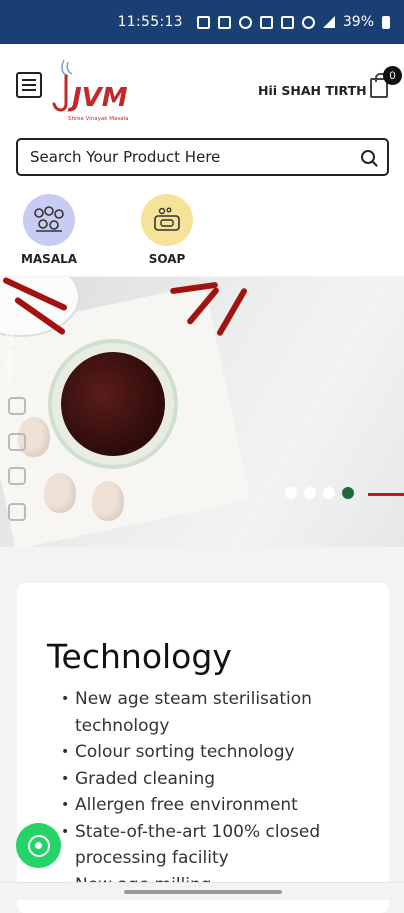 The width and height of the screenshot is (404, 913). I want to click on category-label: SOAP, so click(167, 259).